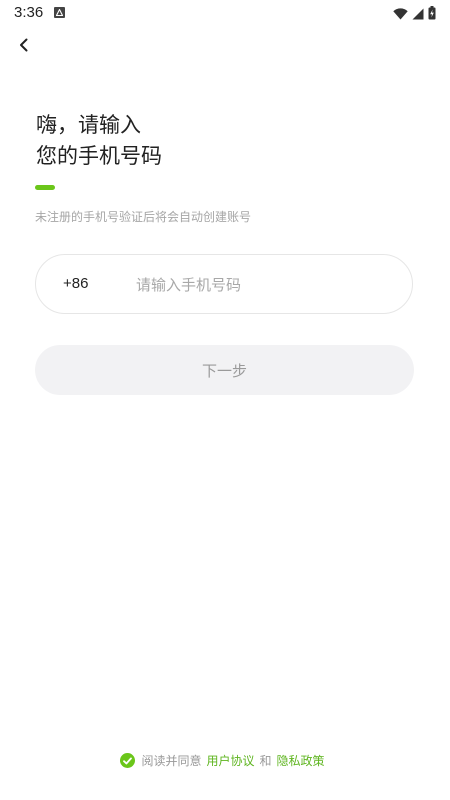 The width and height of the screenshot is (450, 800). What do you see at coordinates (265, 761) in the screenshot?
I see `agreement-conjunction: 和` at bounding box center [265, 761].